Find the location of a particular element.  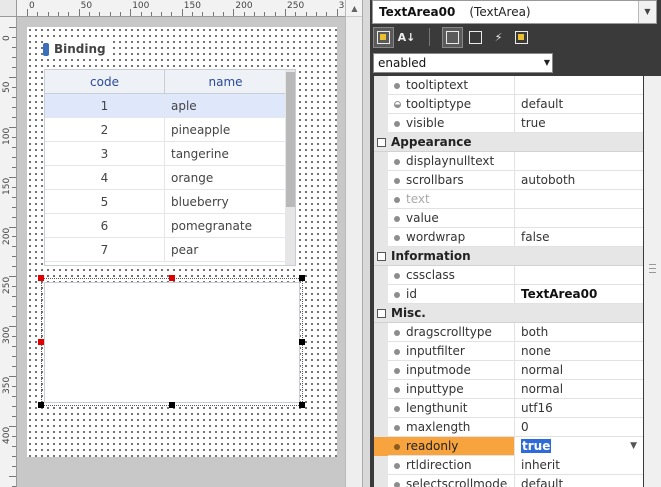

property-row-wordwrap: wordwrap false is located at coordinates (508, 237).